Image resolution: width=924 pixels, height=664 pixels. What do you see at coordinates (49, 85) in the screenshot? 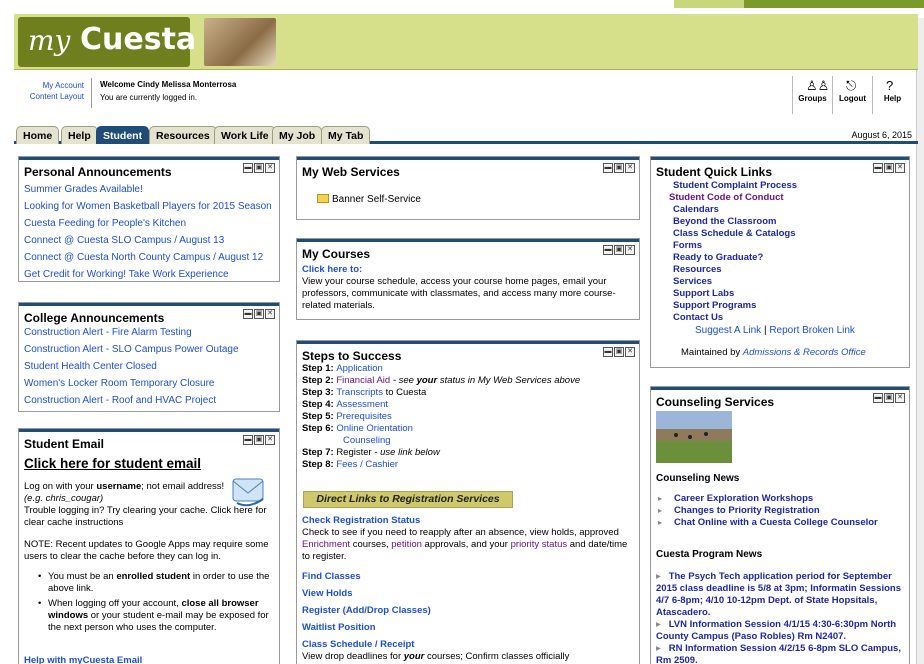
I see `my-account-link: My Account` at bounding box center [49, 85].